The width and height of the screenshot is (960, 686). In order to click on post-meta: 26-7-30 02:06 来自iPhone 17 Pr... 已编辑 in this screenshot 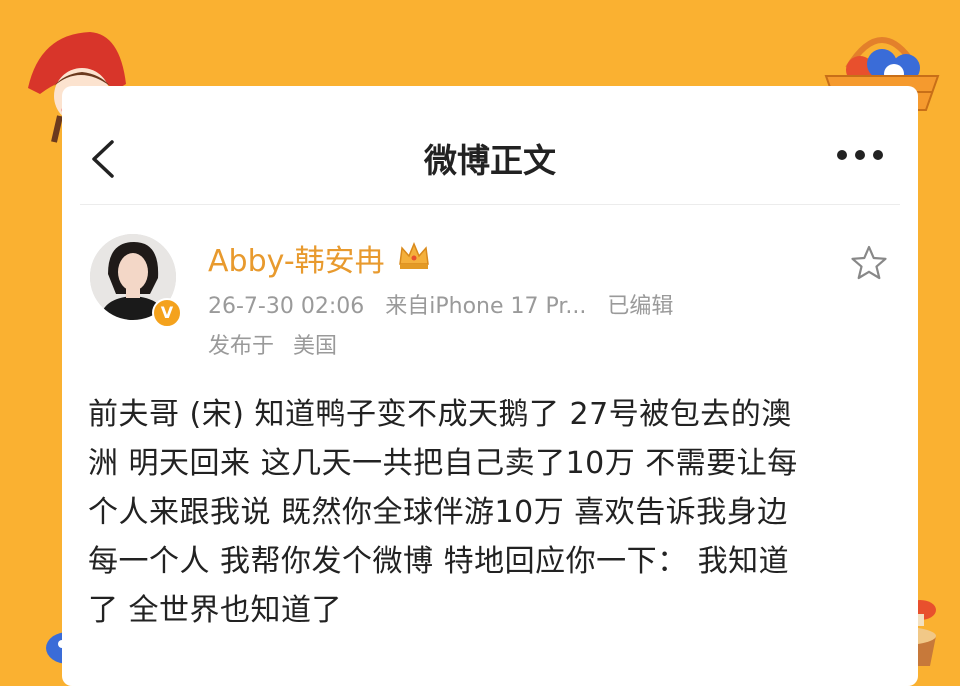, I will do `click(447, 304)`.